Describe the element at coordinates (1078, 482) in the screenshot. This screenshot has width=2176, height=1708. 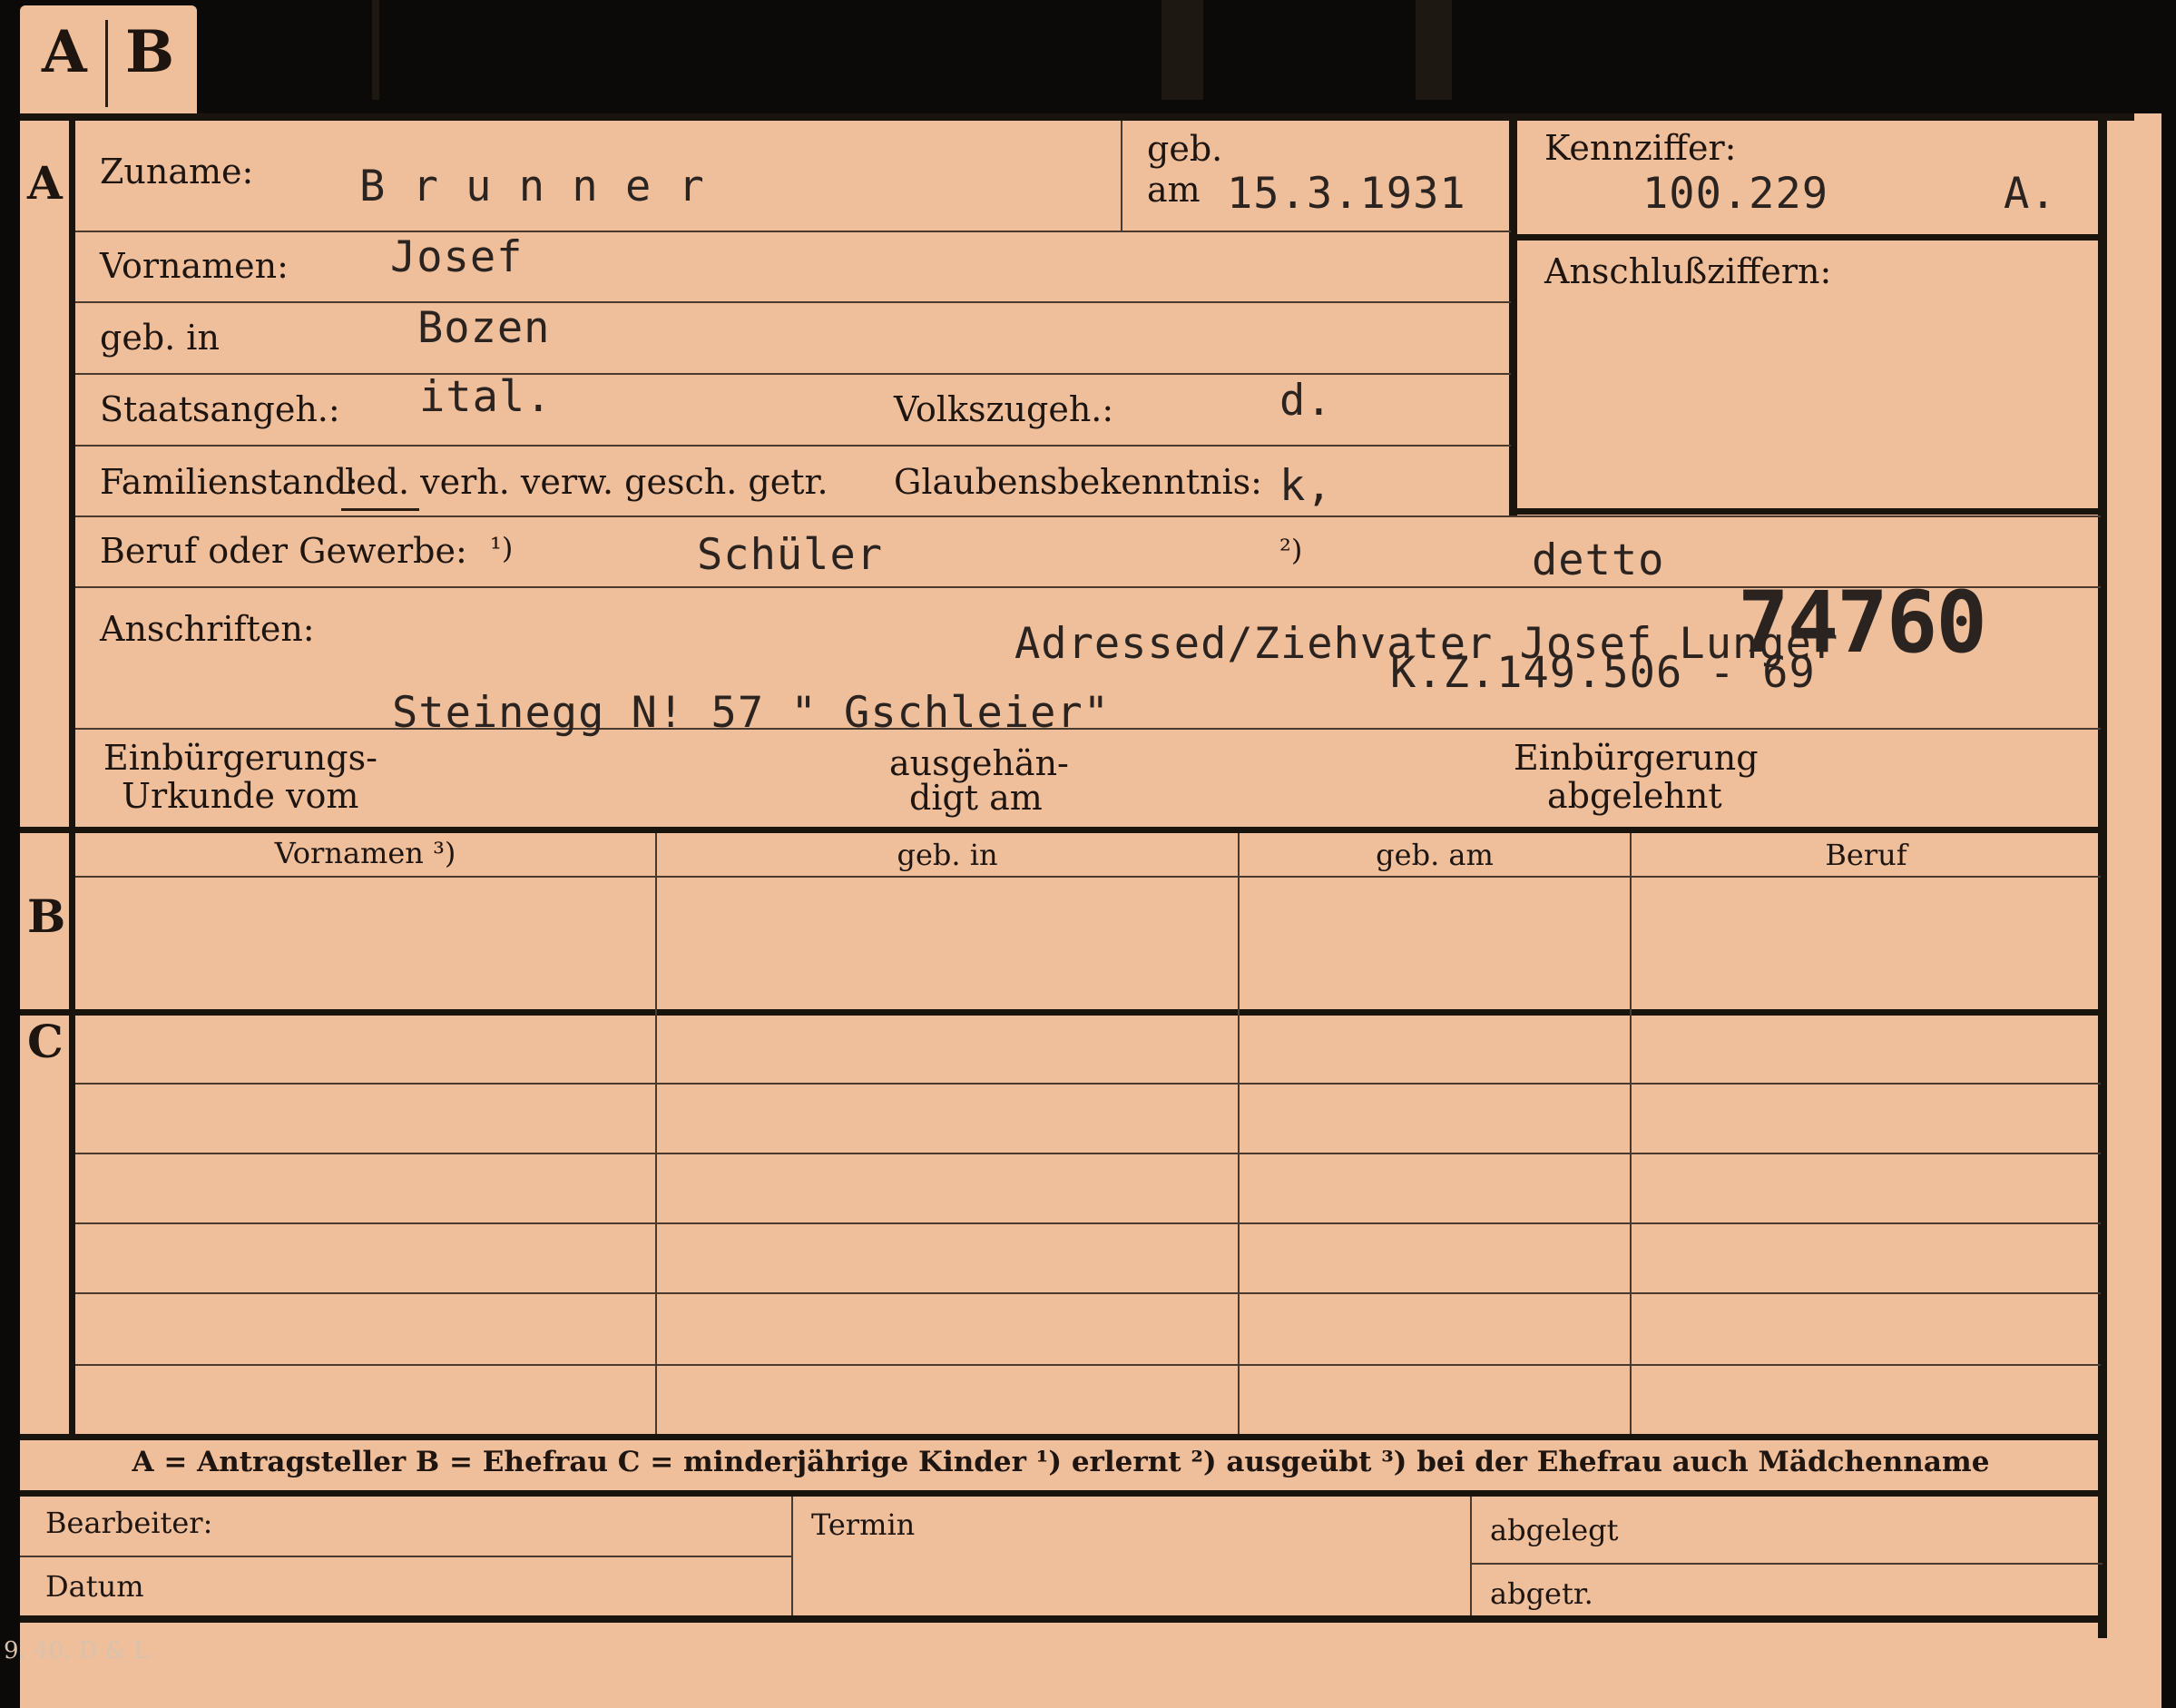
I see `label-glaubensbekenntnis: Glaubensbekenntnis:` at that location.